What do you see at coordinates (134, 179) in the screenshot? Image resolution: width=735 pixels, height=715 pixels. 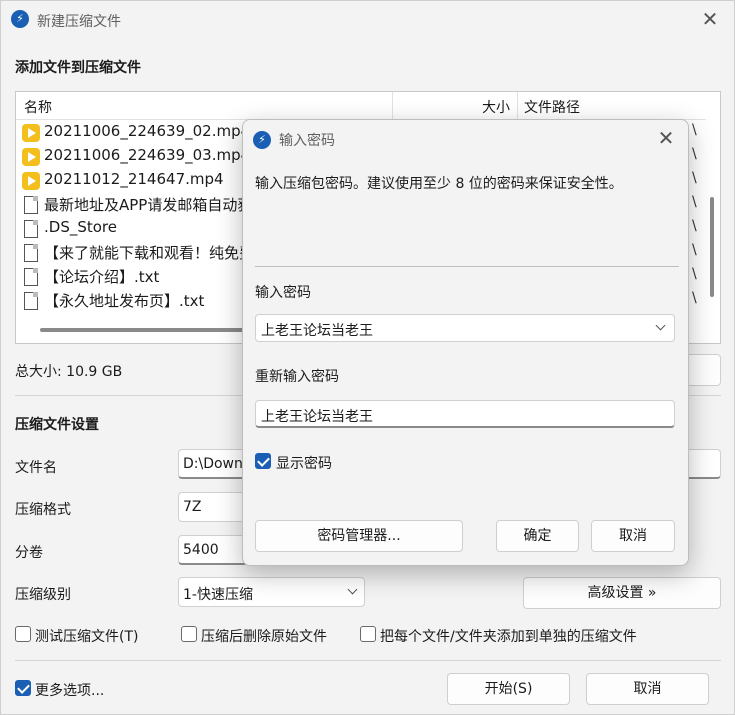 I see `file-name: 20211012_214647.mp4` at bounding box center [134, 179].